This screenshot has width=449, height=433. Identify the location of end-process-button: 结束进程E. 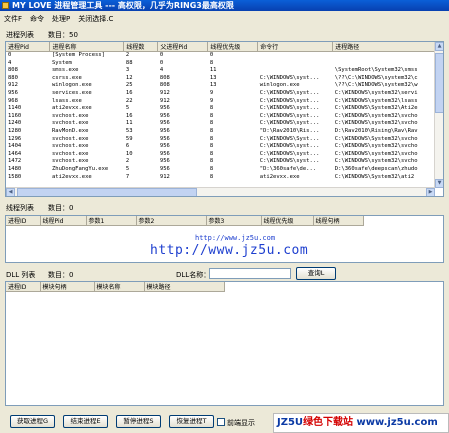
(85, 421).